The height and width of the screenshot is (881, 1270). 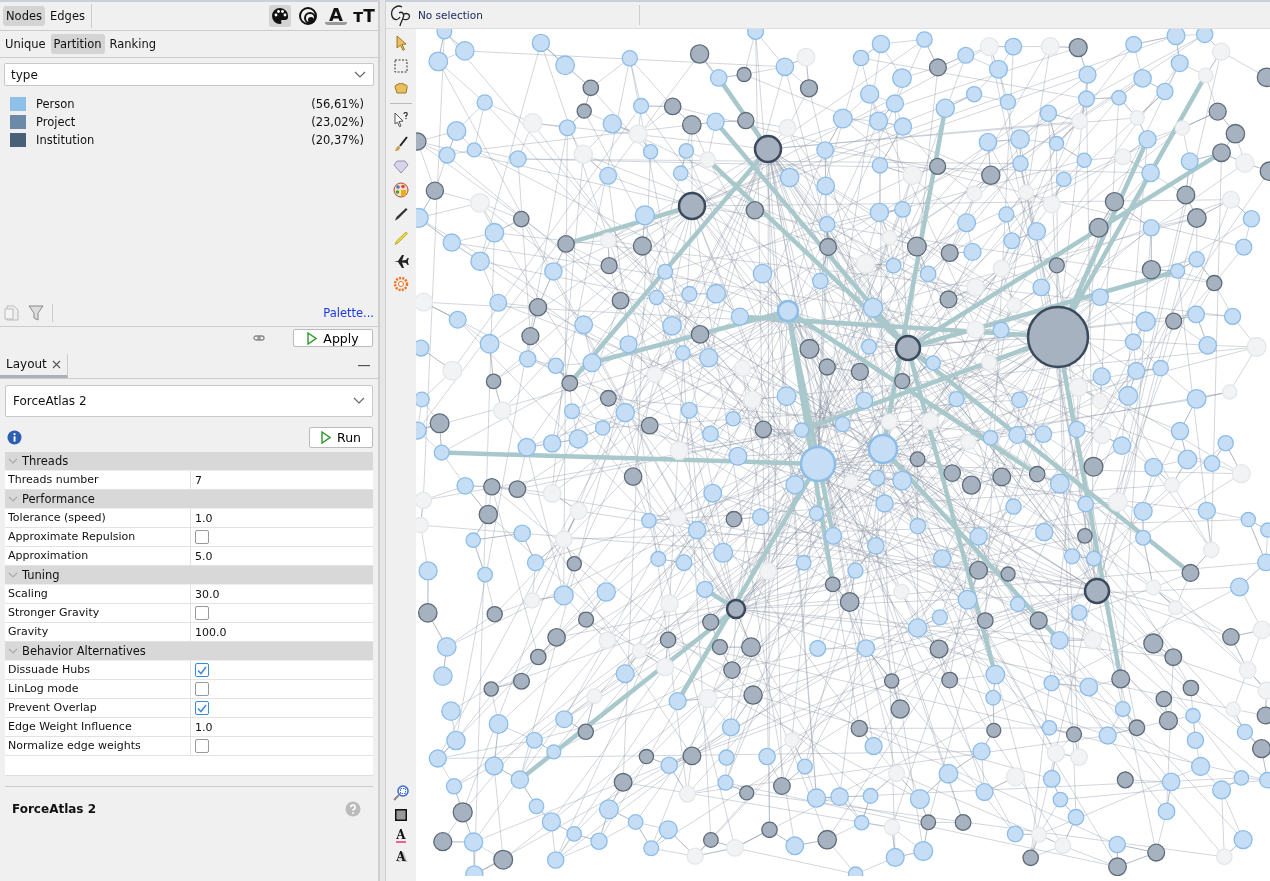 I want to click on rectangle-select-icon, so click(x=401, y=66).